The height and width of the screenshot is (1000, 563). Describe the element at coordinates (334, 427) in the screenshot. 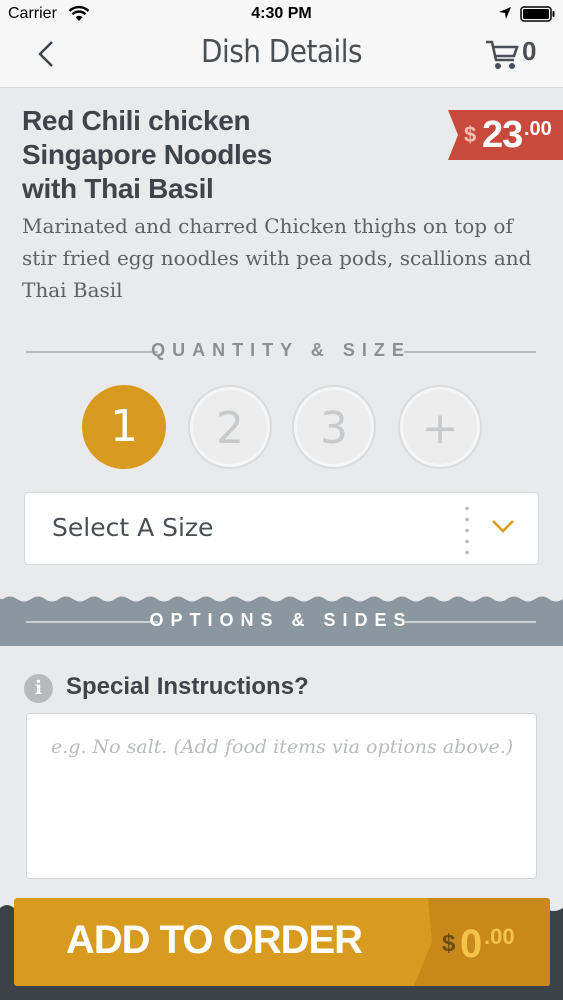

I see `quantity-option-3: 3` at that location.